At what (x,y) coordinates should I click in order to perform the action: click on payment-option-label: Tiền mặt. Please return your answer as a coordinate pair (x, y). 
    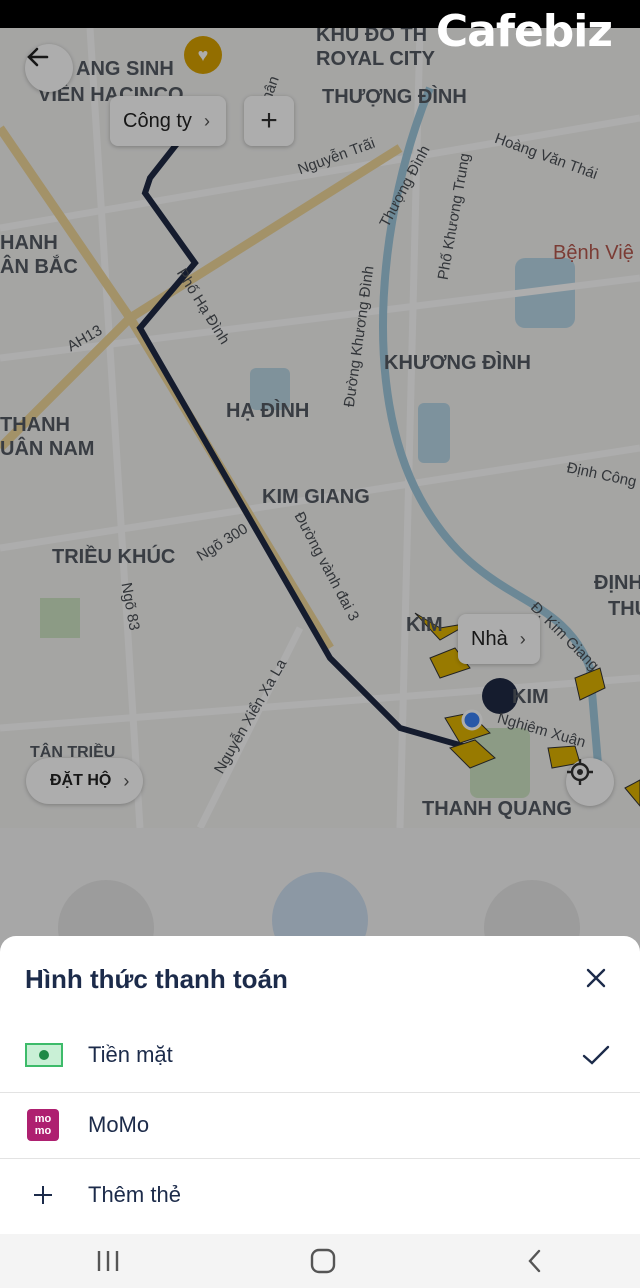
    Looking at the image, I should click on (130, 1054).